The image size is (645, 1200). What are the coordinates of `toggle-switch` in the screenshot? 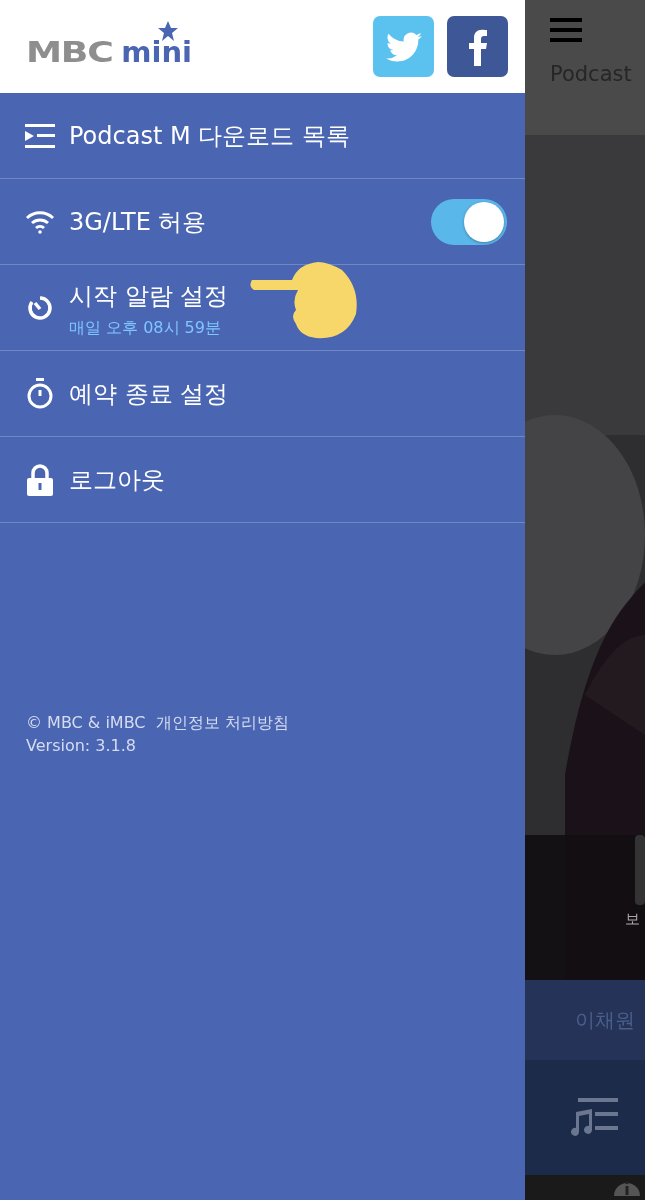 It's located at (469, 221).